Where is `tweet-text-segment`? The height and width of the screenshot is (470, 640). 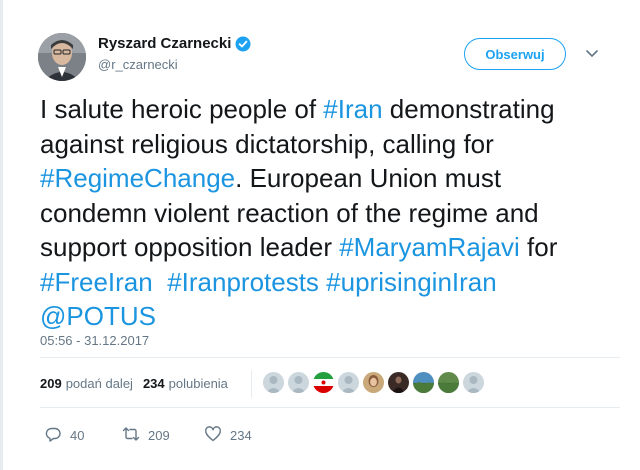 tweet-text-segment is located at coordinates (160, 282).